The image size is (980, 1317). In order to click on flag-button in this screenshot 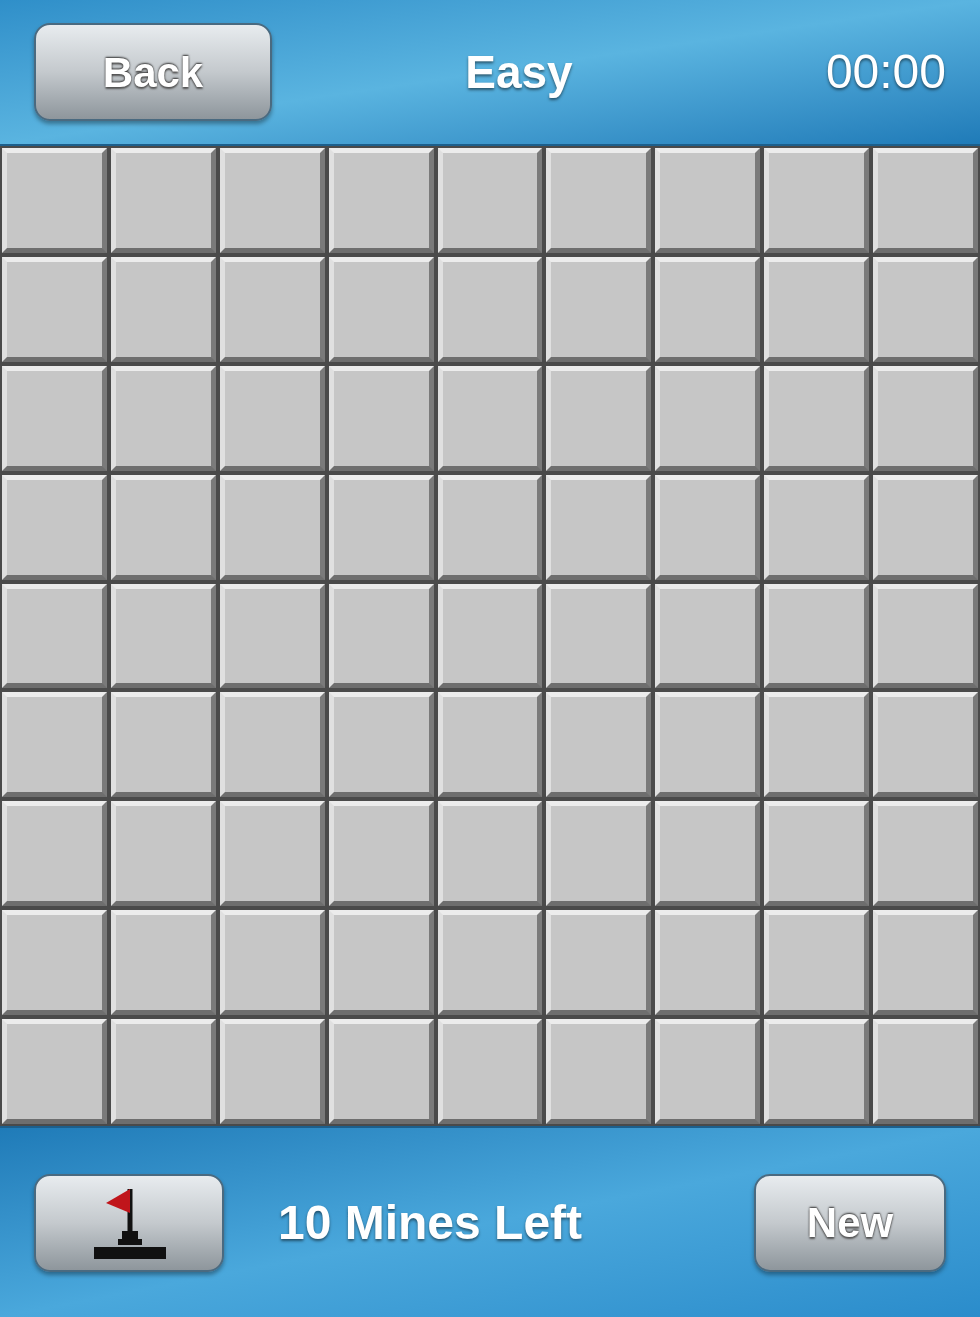, I will do `click(129, 1222)`.